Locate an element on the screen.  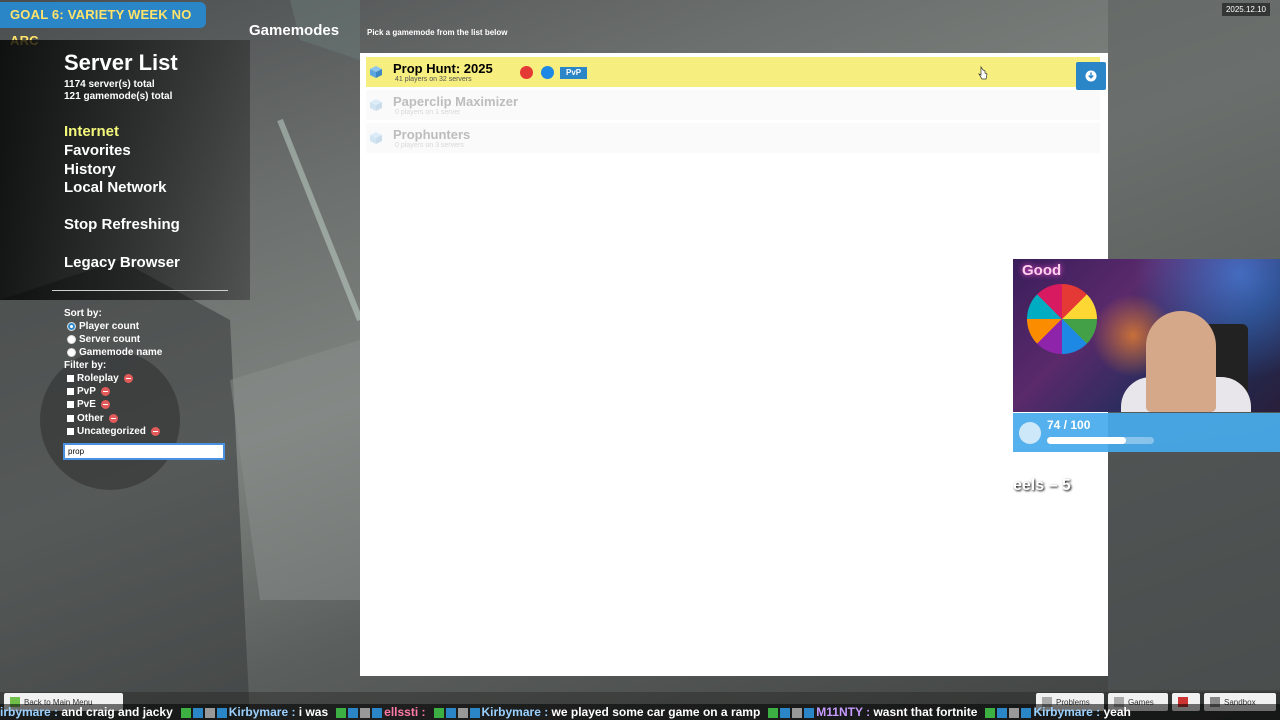
filter-pve: PvE is located at coordinates (88, 404).